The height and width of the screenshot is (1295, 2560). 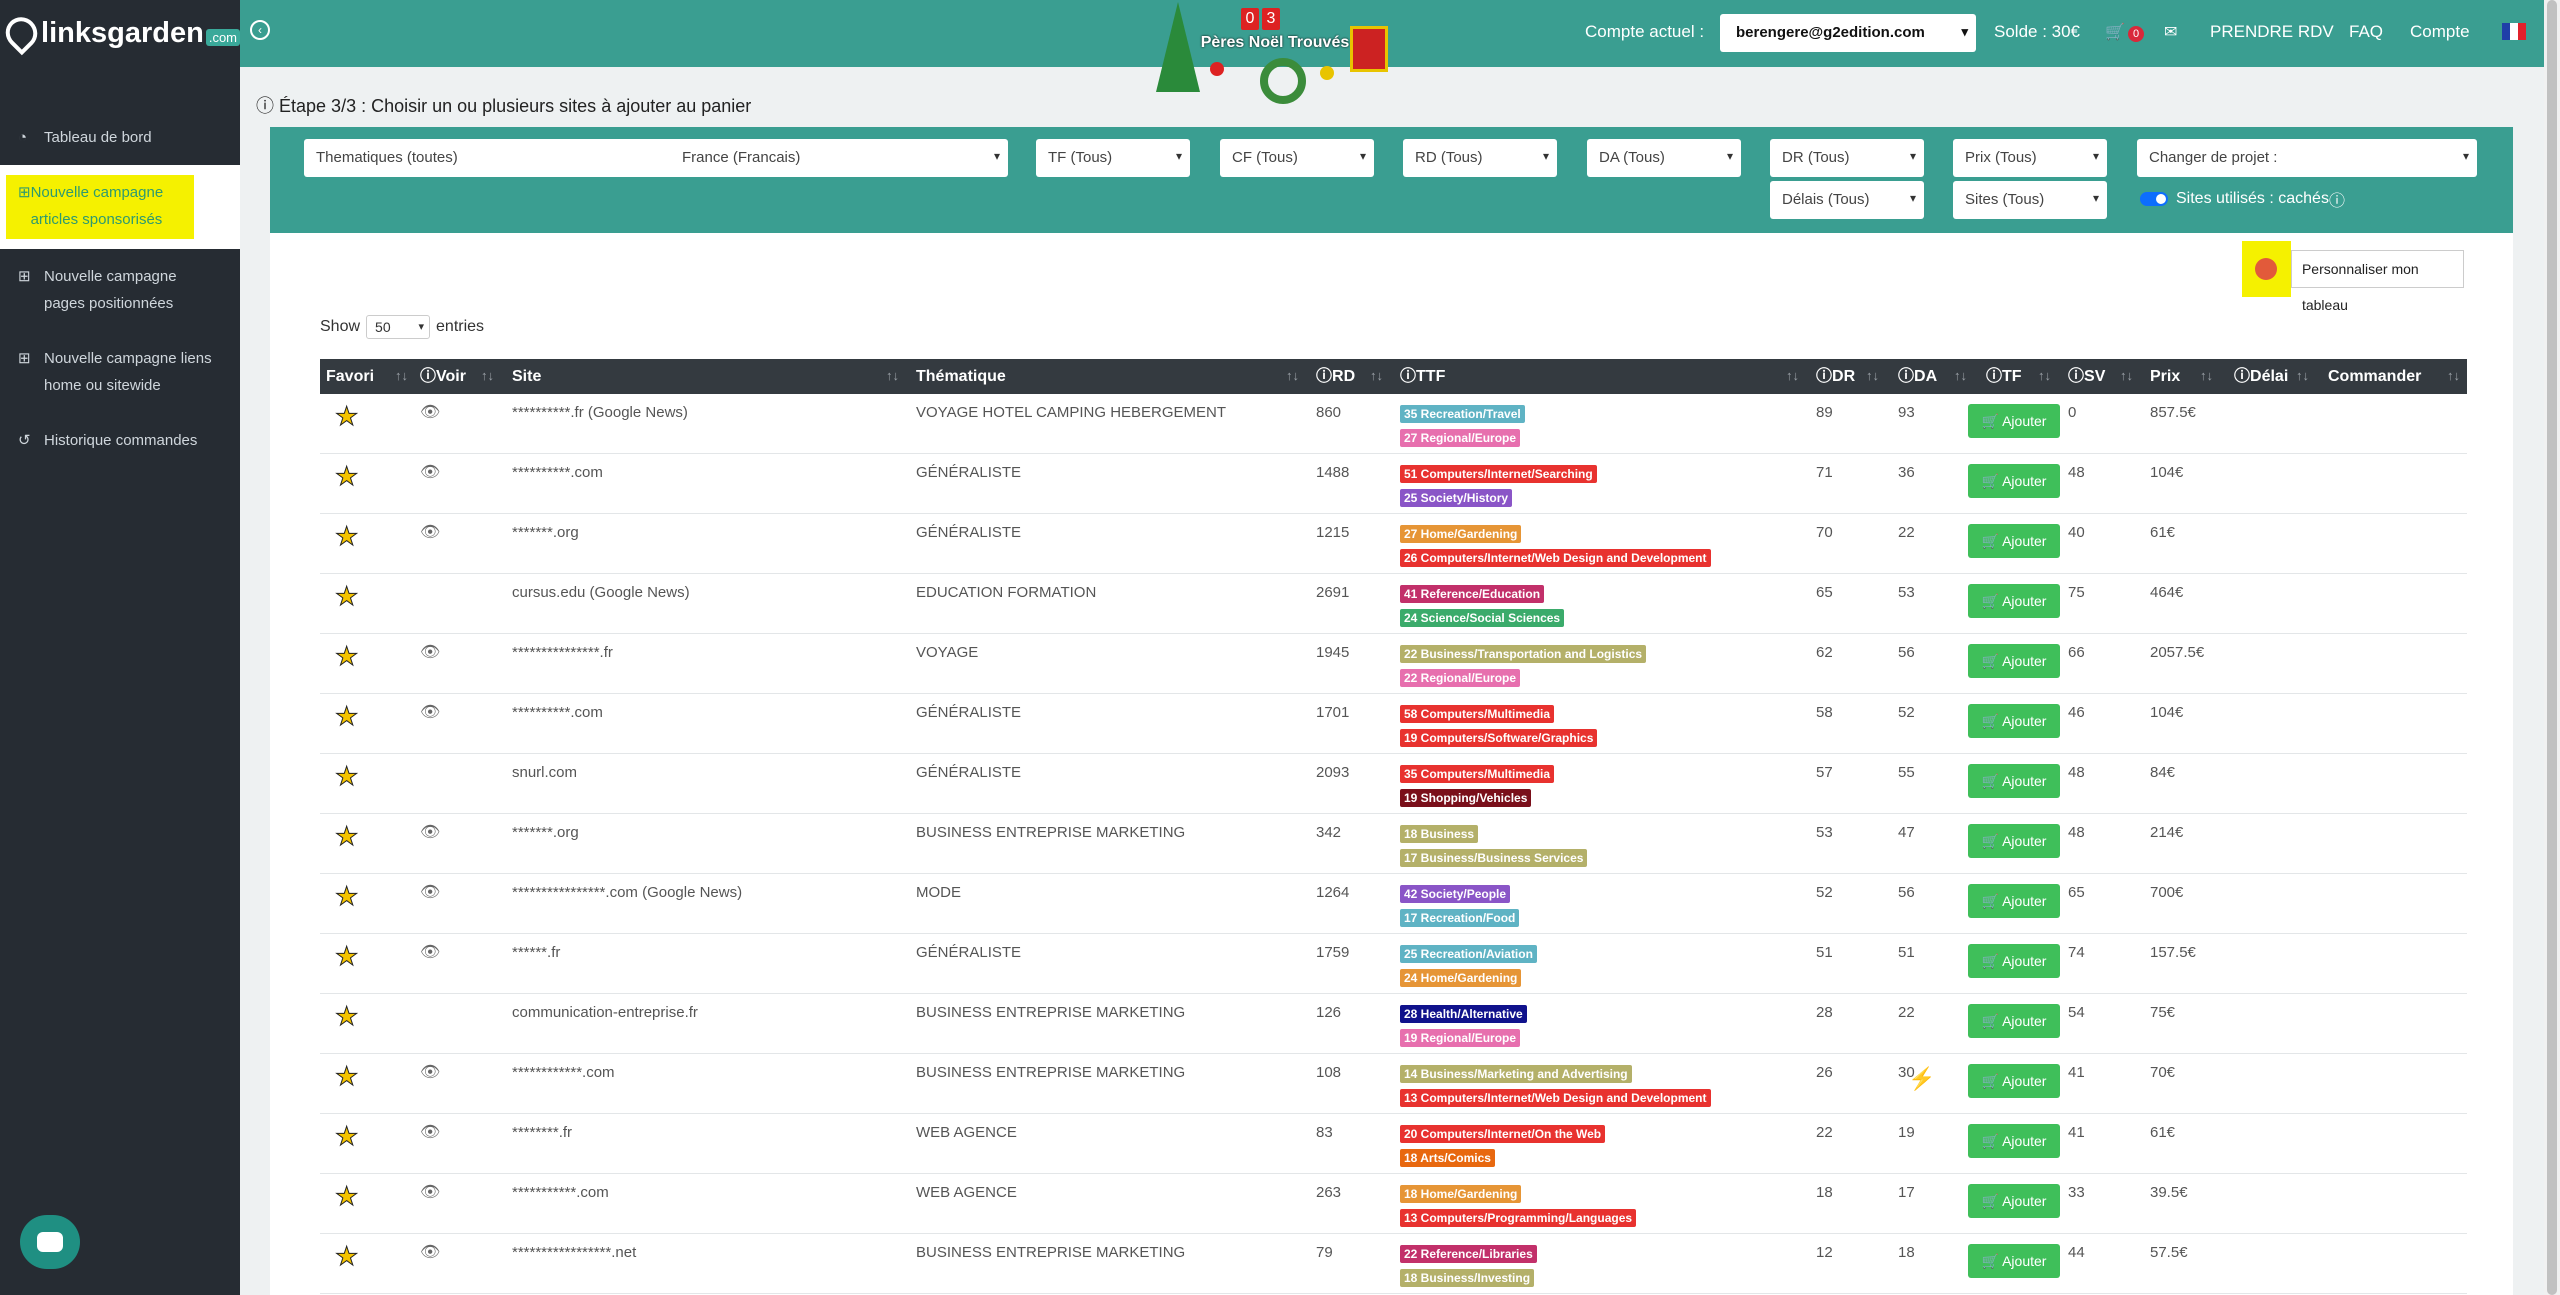 What do you see at coordinates (350, 376) in the screenshot?
I see `col-favori: Favori` at bounding box center [350, 376].